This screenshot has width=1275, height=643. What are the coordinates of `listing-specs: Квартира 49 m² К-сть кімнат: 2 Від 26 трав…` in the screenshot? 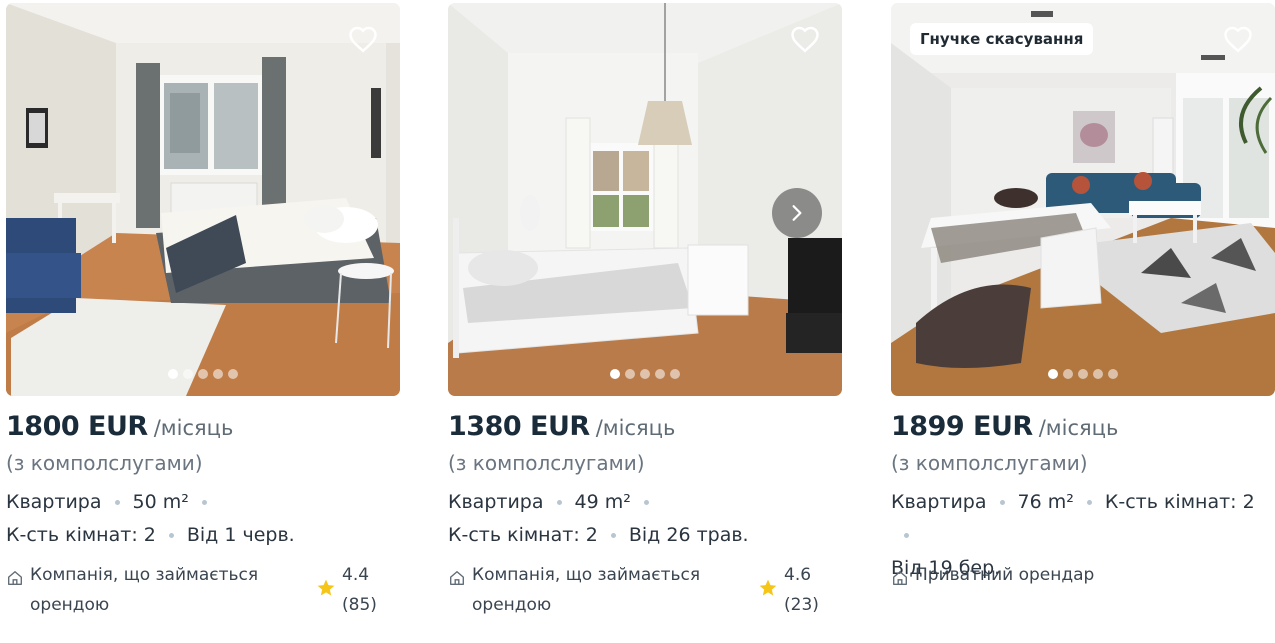 It's located at (645, 519).